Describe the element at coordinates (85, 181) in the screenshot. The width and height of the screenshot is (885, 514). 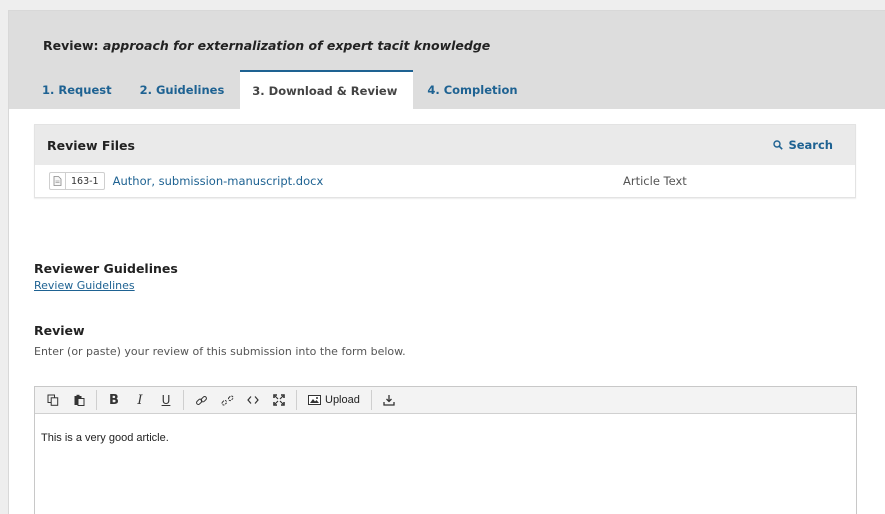
I see `file-id: 163-1` at that location.